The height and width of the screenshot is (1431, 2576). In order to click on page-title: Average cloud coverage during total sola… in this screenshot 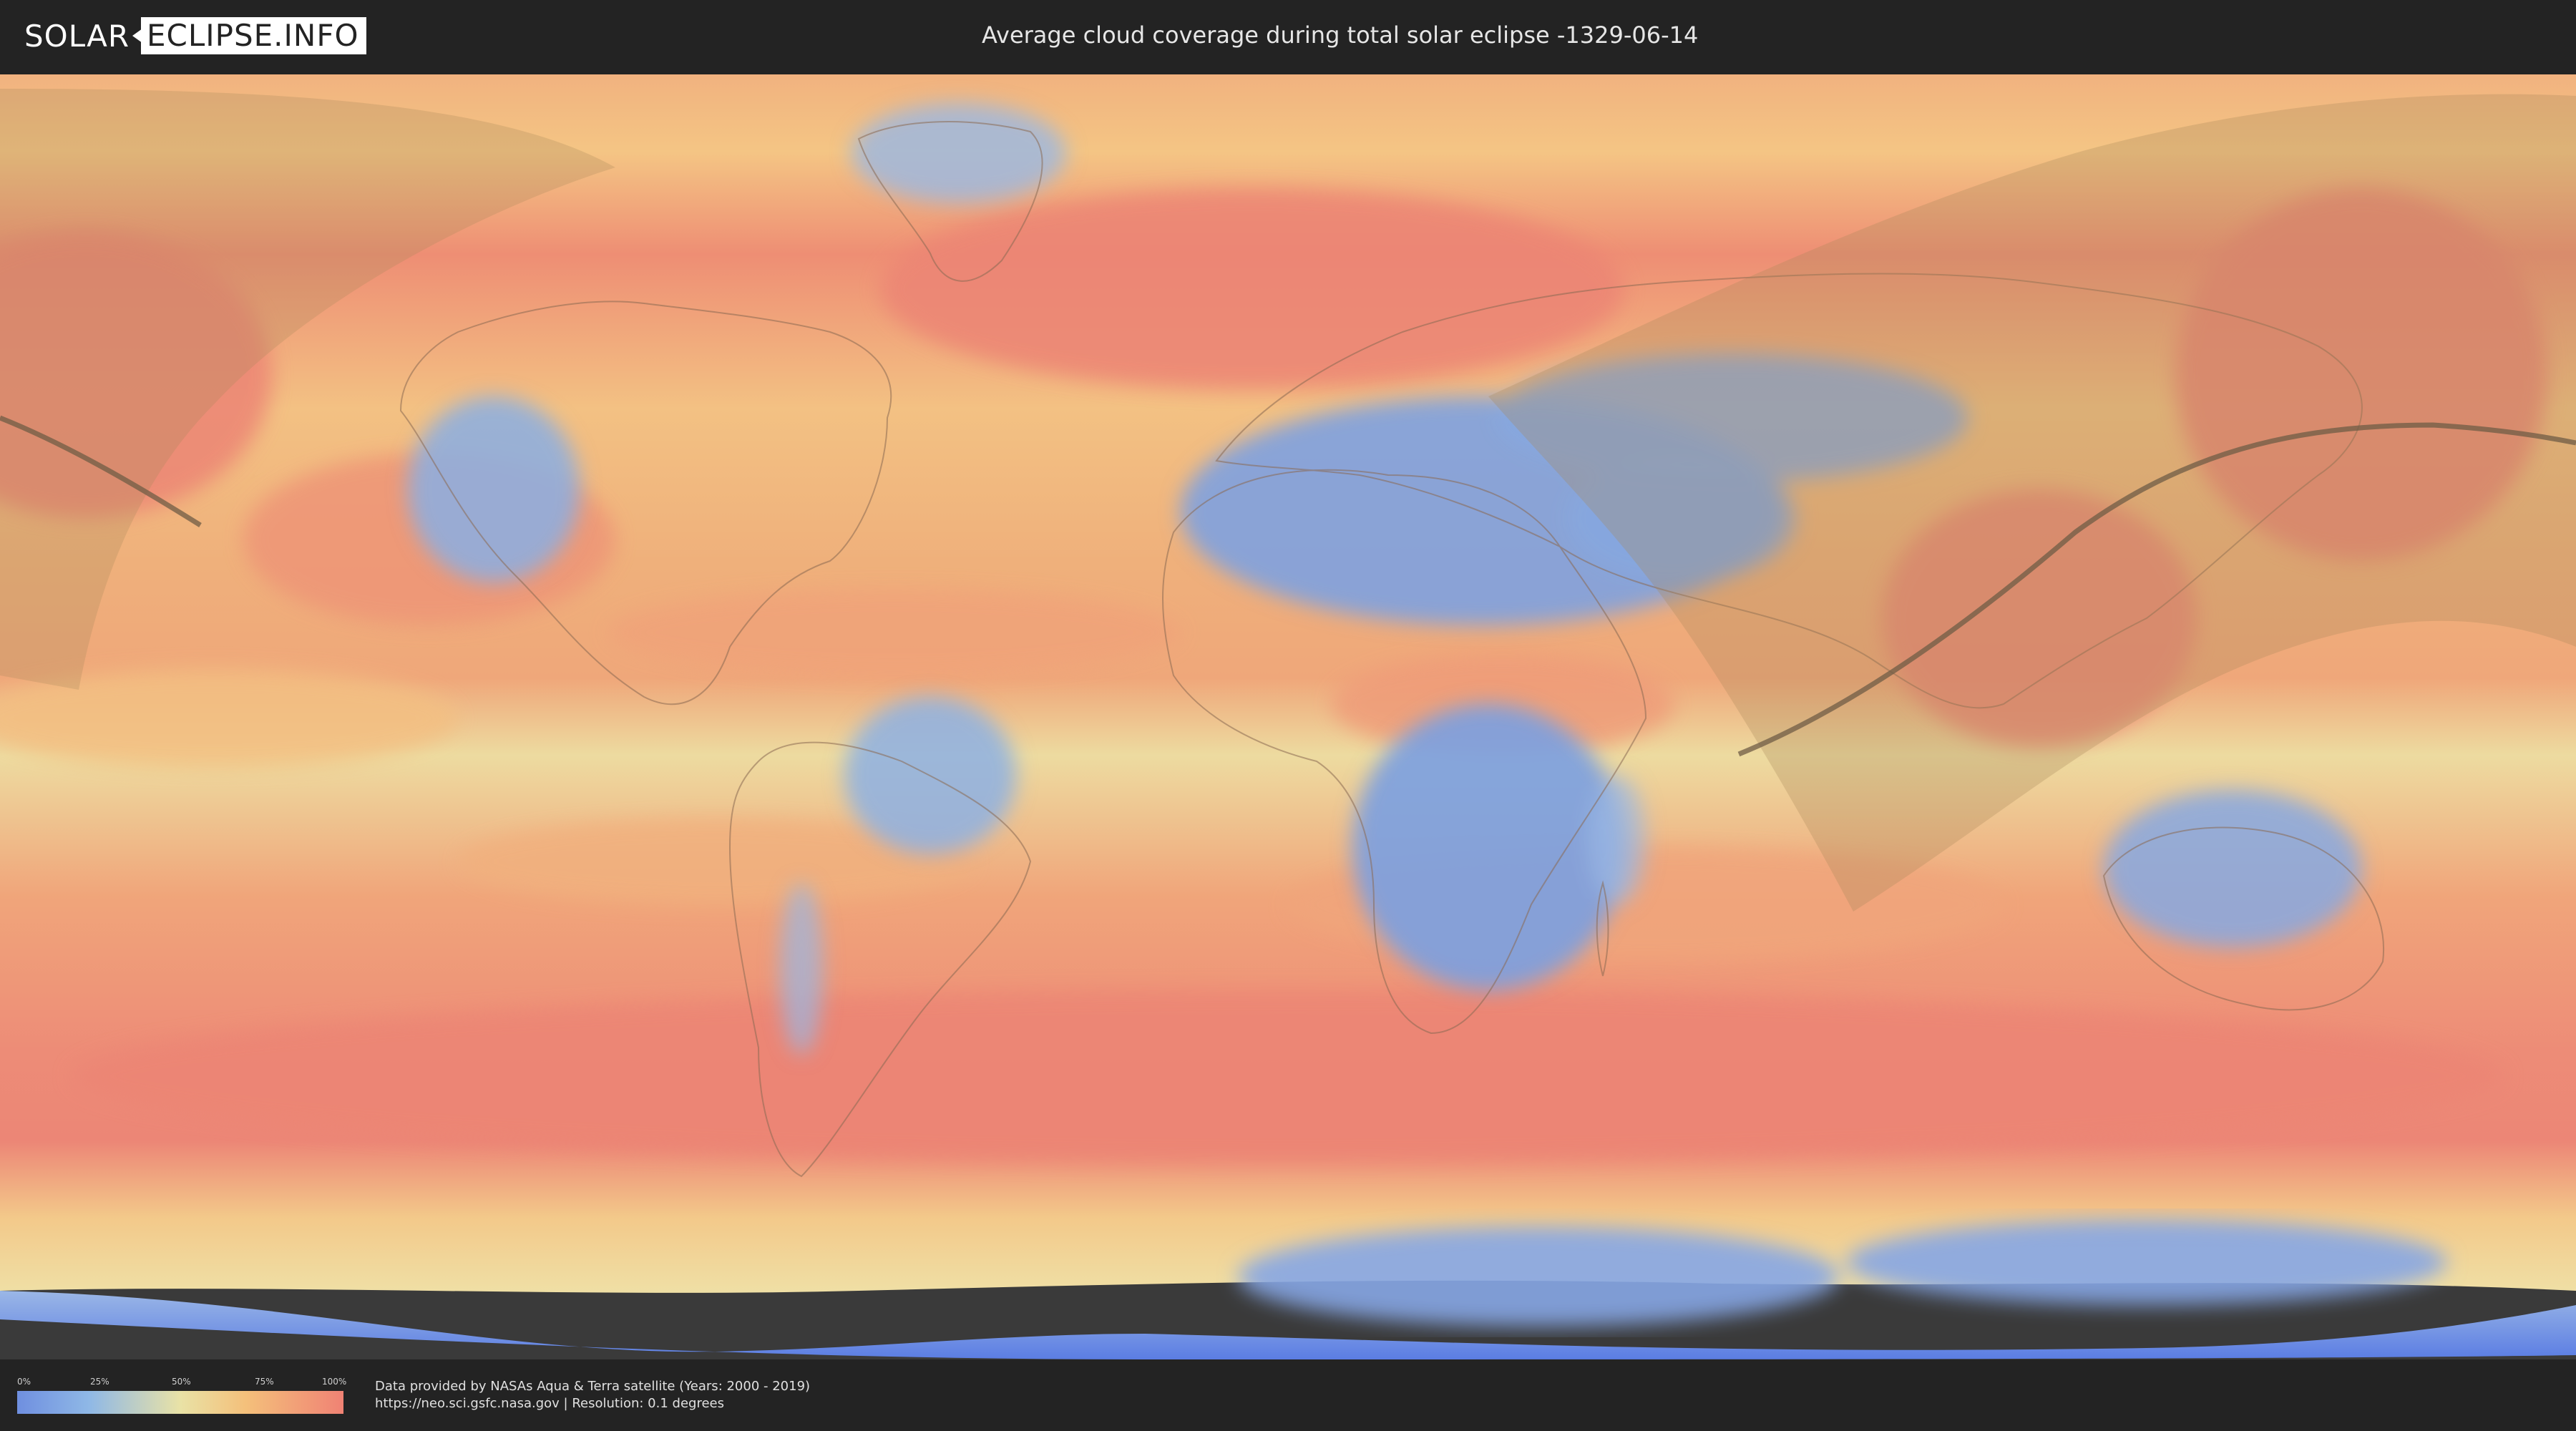, I will do `click(1340, 35)`.